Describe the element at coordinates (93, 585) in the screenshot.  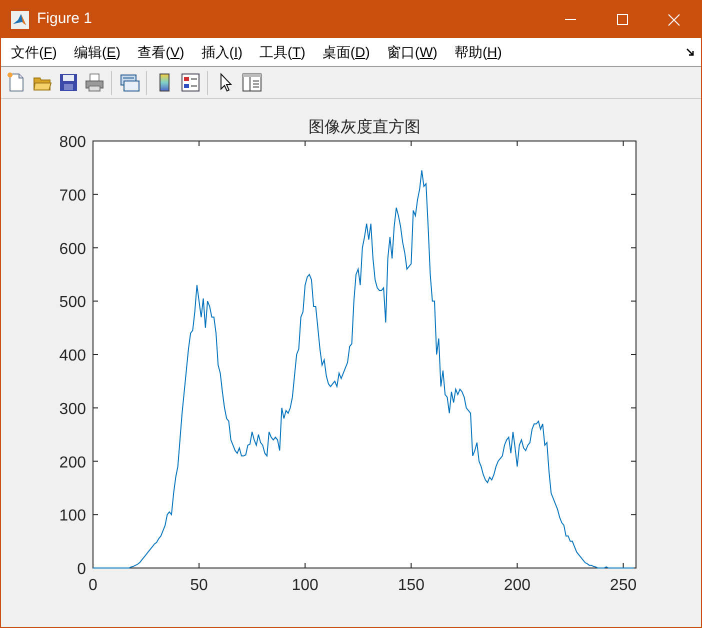
I see `x-tick-label: 0` at that location.